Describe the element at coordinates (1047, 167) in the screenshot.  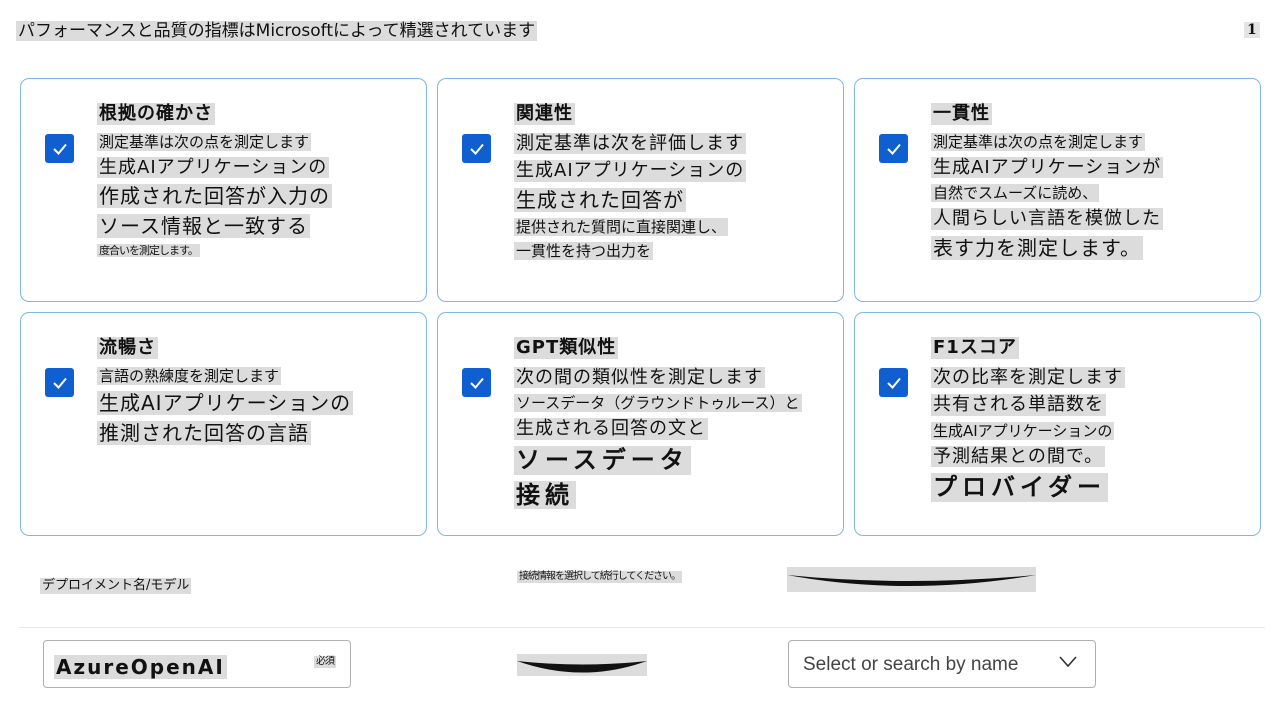
I see `metric-description-line: 生成AIアプリケーションが` at that location.